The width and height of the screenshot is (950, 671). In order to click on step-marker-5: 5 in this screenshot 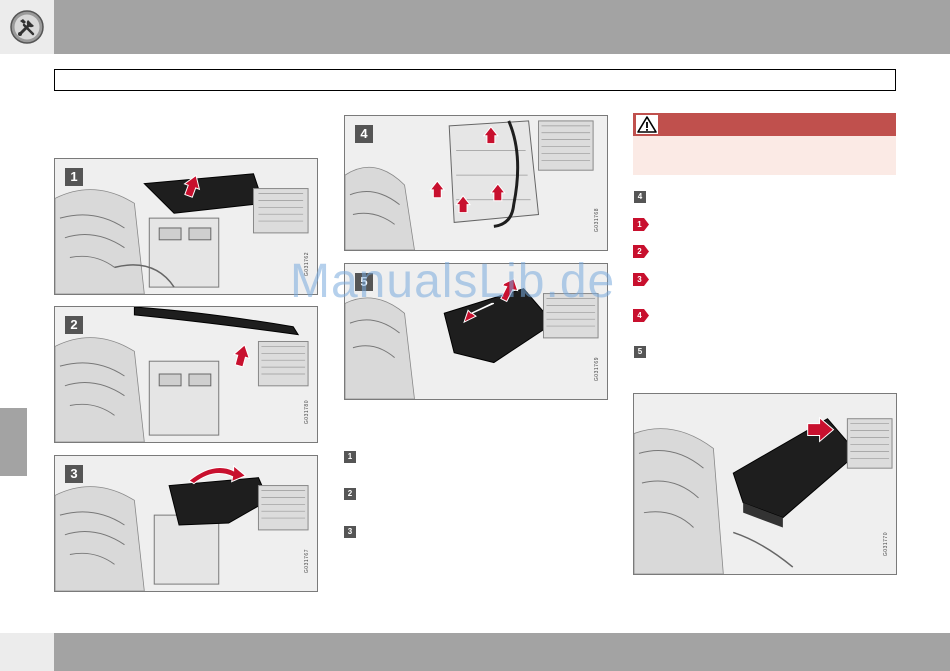, I will do `click(640, 352)`.